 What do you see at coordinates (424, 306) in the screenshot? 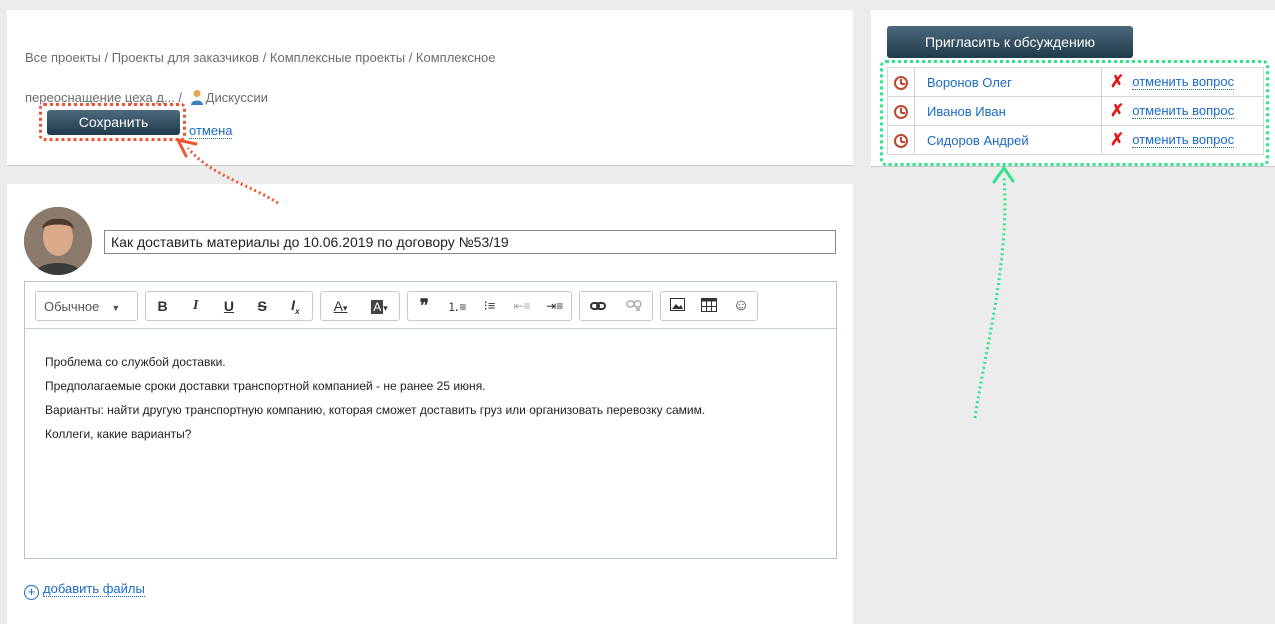
I see `blockquote-icon: ❞` at bounding box center [424, 306].